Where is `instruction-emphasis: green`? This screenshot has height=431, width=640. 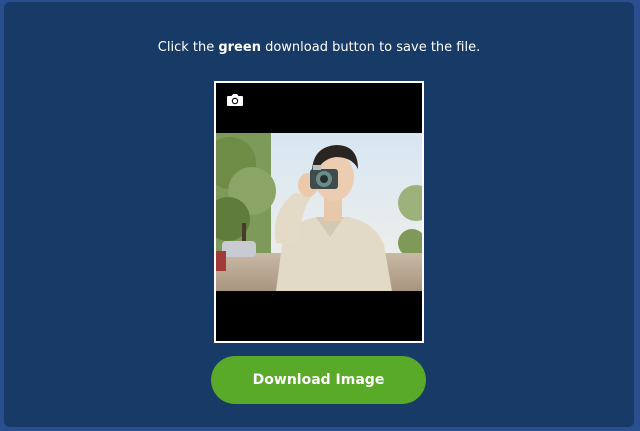 instruction-emphasis: green is located at coordinates (239, 47).